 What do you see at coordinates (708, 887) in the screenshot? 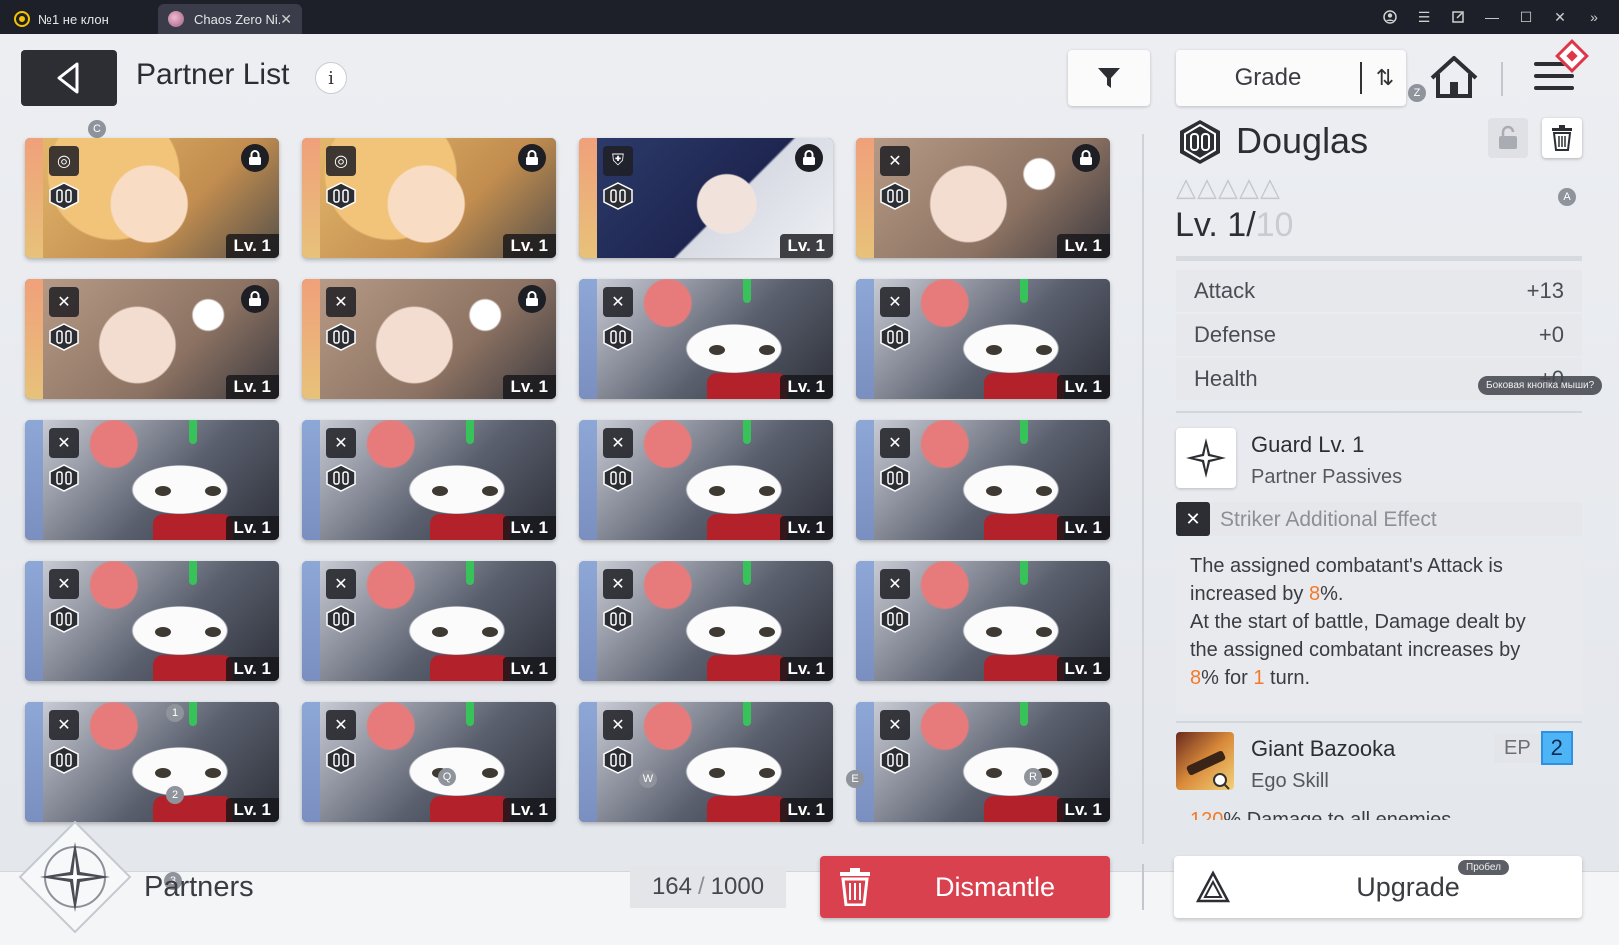
I see `partner-count: 164 / 1000` at bounding box center [708, 887].